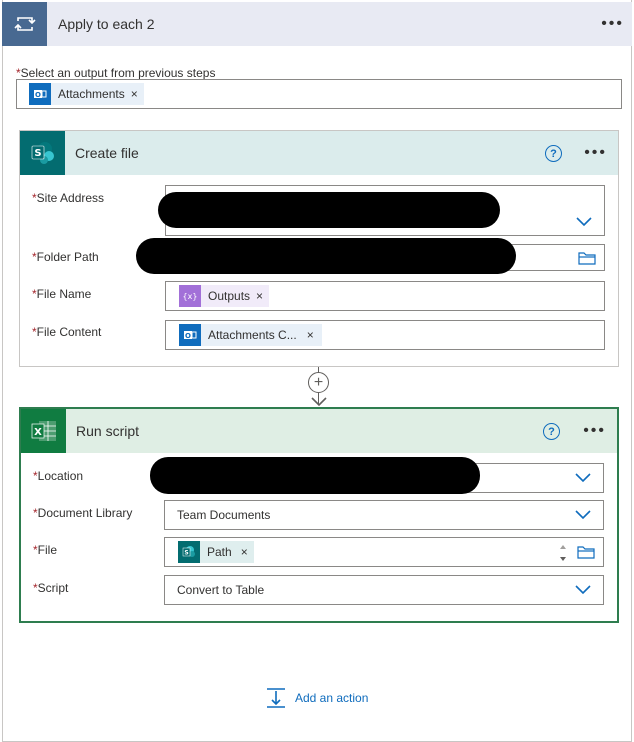 Image resolution: width=634 pixels, height=742 pixels. I want to click on file-content-label: *File Content, so click(67, 332).